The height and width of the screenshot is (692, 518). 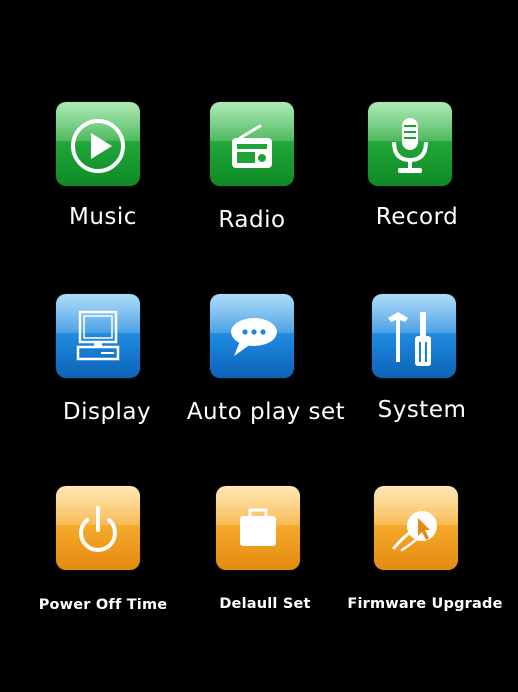 I want to click on default-set-label: Delaull Set, so click(x=265, y=604).